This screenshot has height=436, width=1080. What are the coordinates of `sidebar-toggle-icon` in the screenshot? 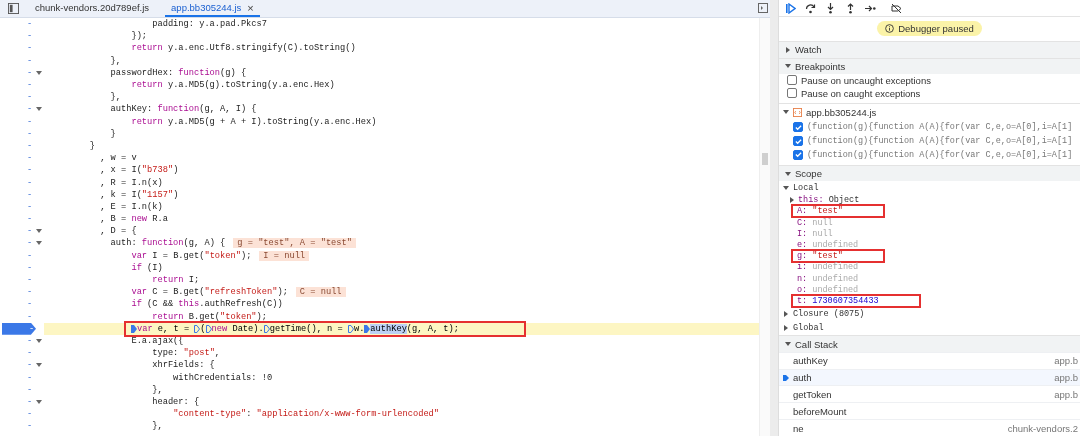 It's located at (13, 8).